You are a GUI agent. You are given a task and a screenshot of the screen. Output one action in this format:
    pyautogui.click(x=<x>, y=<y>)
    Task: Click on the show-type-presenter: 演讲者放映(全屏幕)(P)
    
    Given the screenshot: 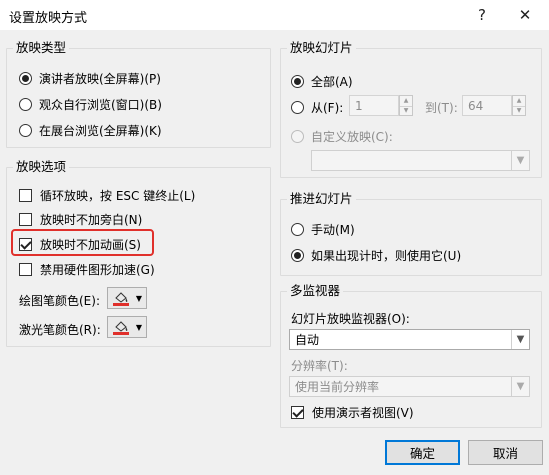 What is the action you would take?
    pyautogui.click(x=90, y=78)
    